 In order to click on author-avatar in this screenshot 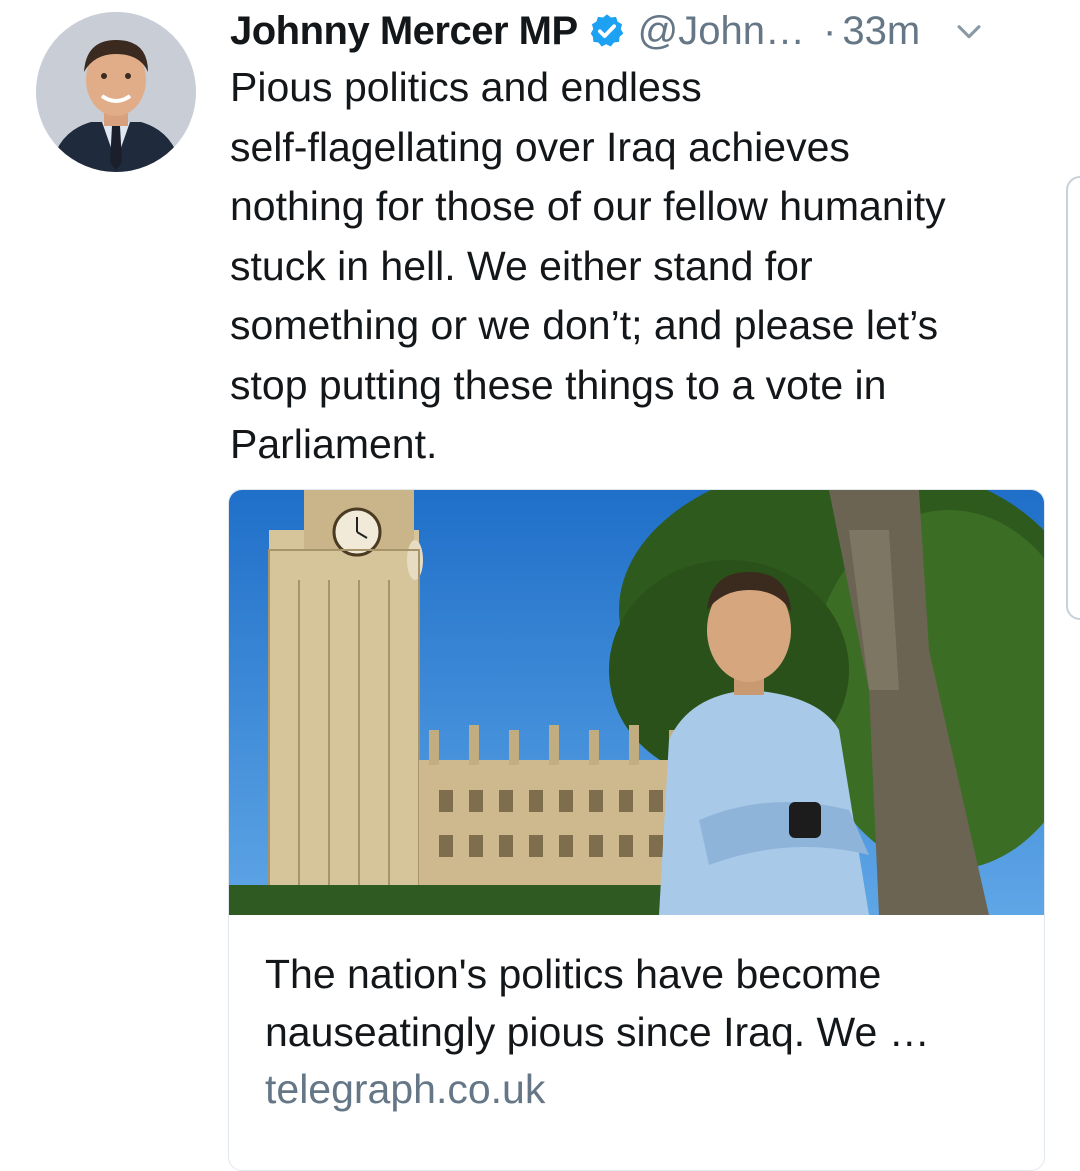, I will do `click(116, 92)`.